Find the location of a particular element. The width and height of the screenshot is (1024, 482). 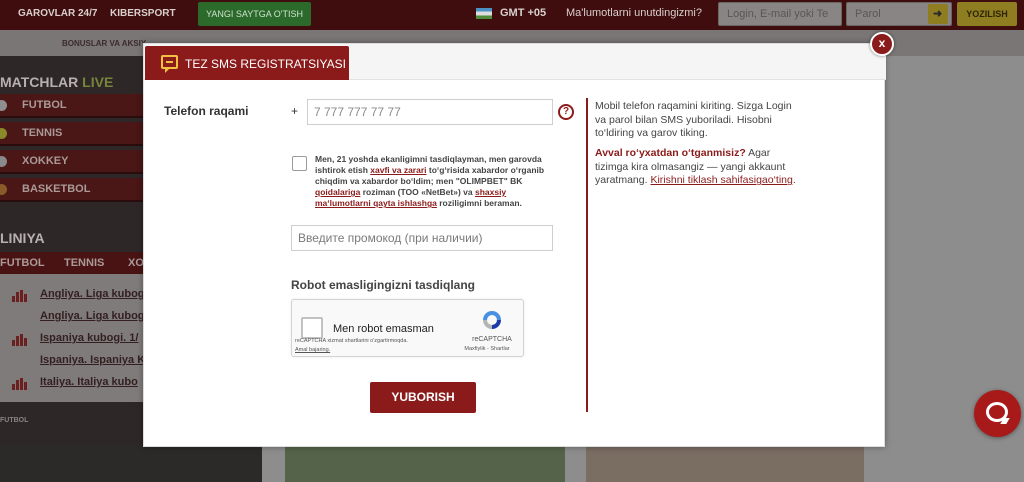

league-link: Ispaniya. Ispaniya K is located at coordinates (92, 360).